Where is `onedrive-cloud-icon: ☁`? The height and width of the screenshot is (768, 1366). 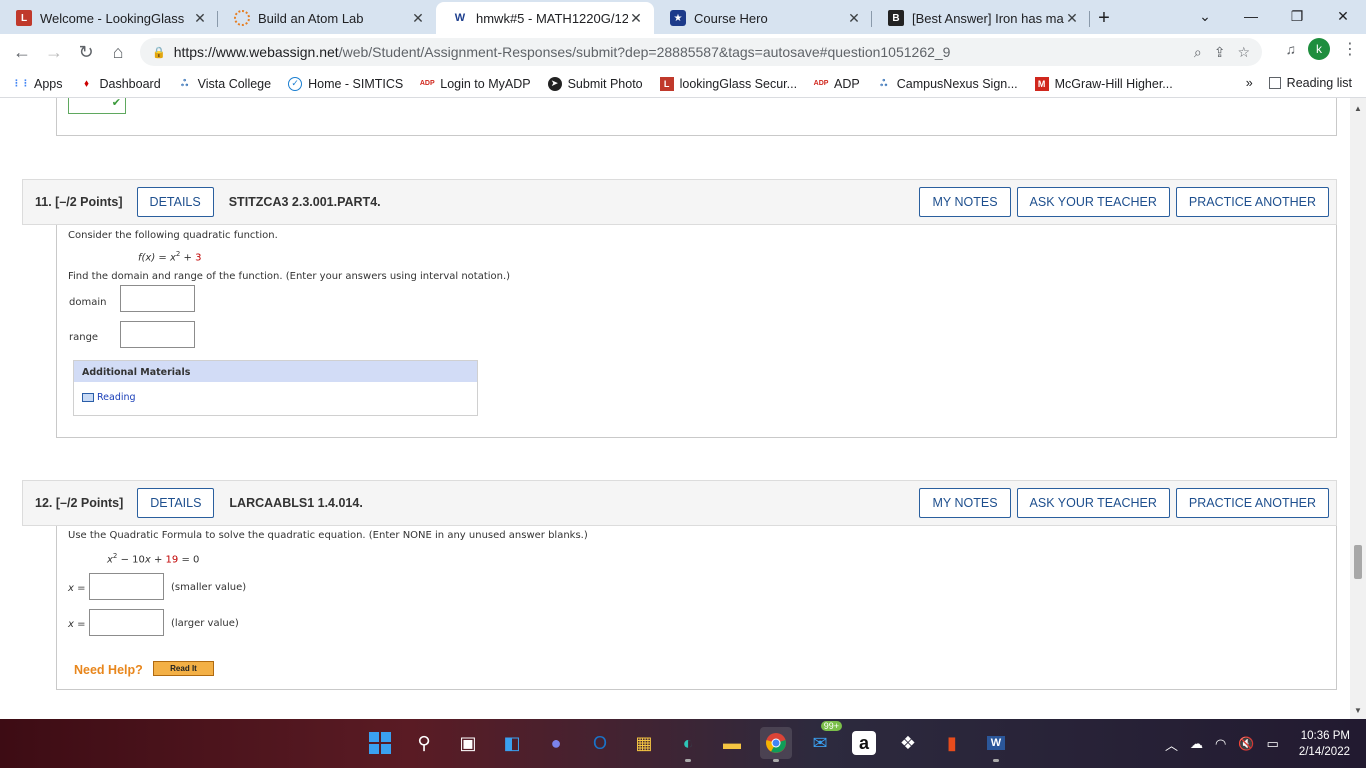 onedrive-cloud-icon: ☁ is located at coordinates (1196, 744).